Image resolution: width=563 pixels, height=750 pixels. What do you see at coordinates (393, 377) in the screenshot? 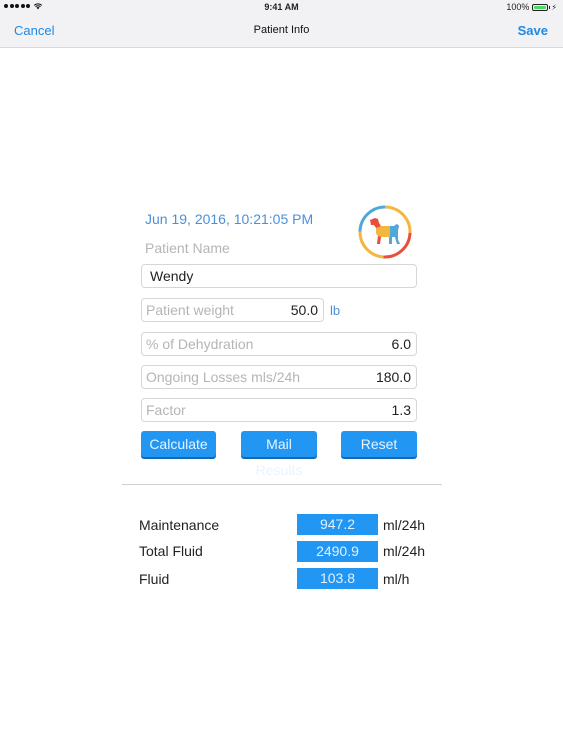
I see `ongoing-losses-value: 180.0` at bounding box center [393, 377].